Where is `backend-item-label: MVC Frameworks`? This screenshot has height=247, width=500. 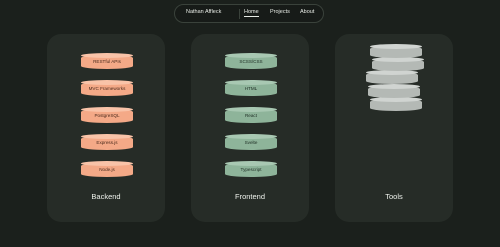
backend-item-label: MVC Frameworks is located at coordinates (107, 88).